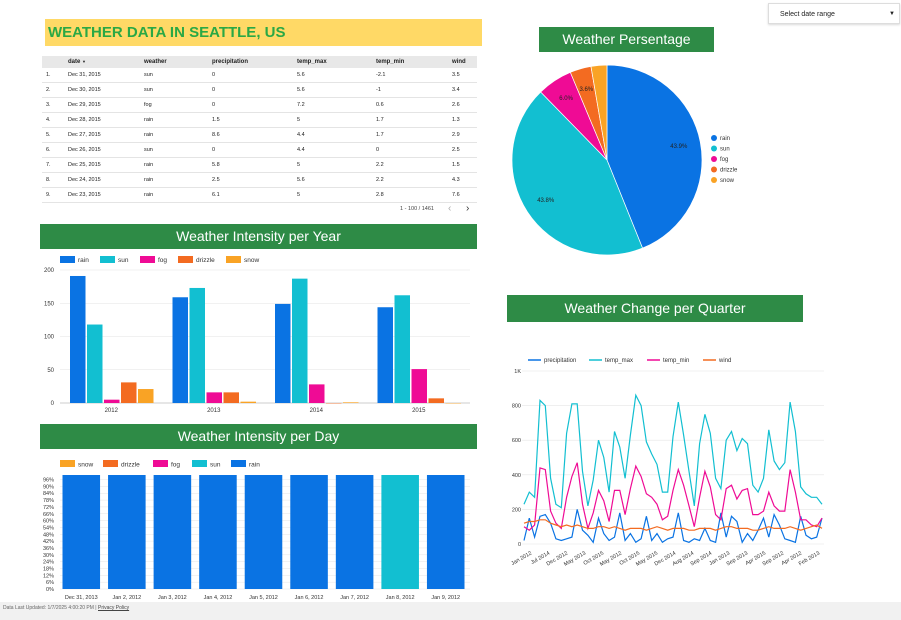 This screenshot has height=620, width=901. Describe the element at coordinates (714, 180) in the screenshot. I see `legend-marker-snow` at that location.